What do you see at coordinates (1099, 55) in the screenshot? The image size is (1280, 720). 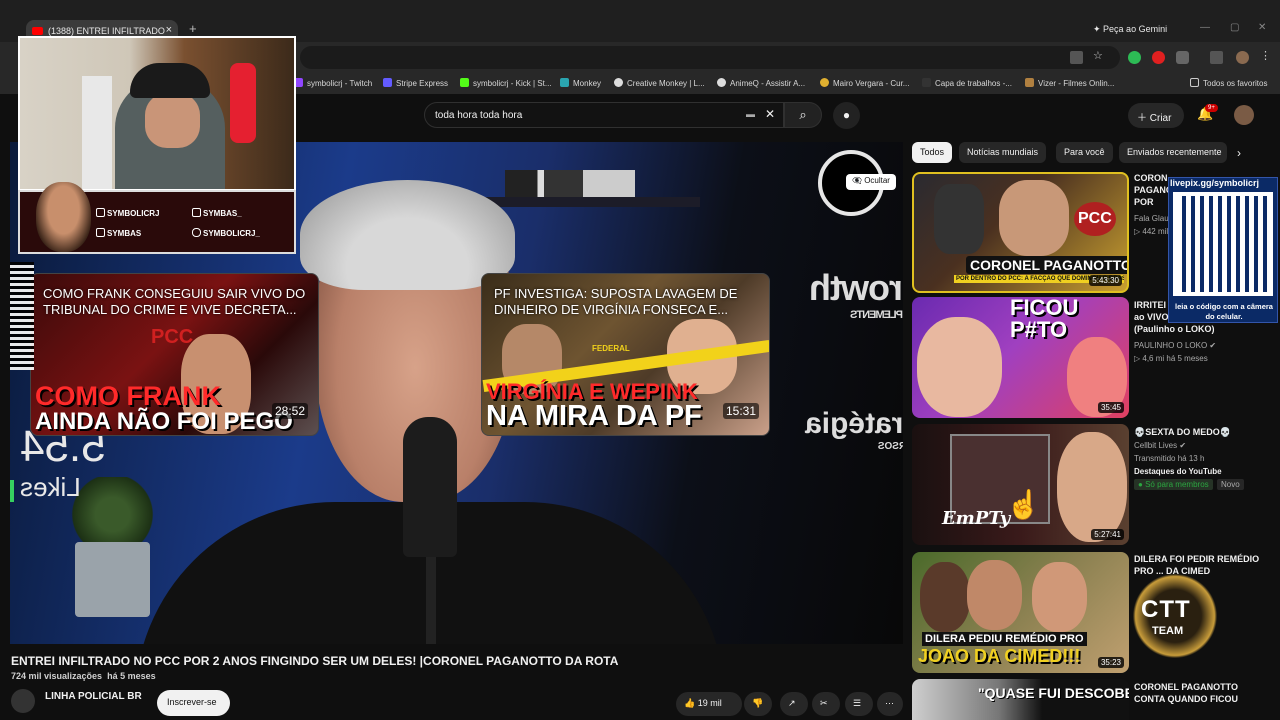 I see `bookmark-star-icon: ☆` at bounding box center [1099, 55].